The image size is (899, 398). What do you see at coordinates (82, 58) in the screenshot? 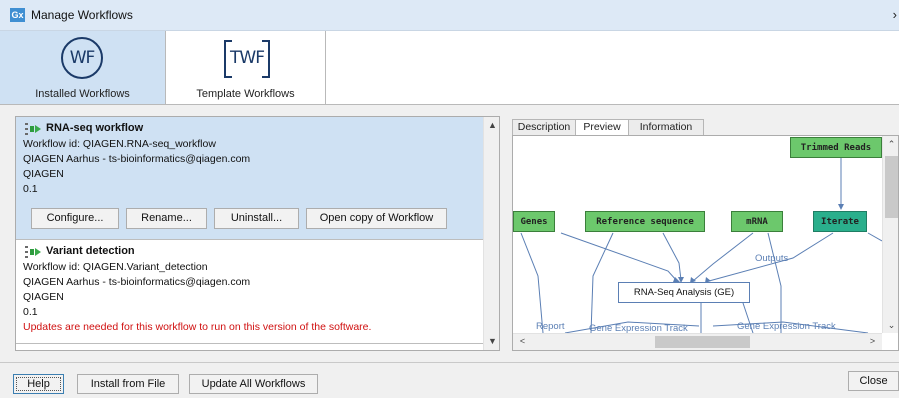
I see `workflow-icon: WF` at bounding box center [82, 58].